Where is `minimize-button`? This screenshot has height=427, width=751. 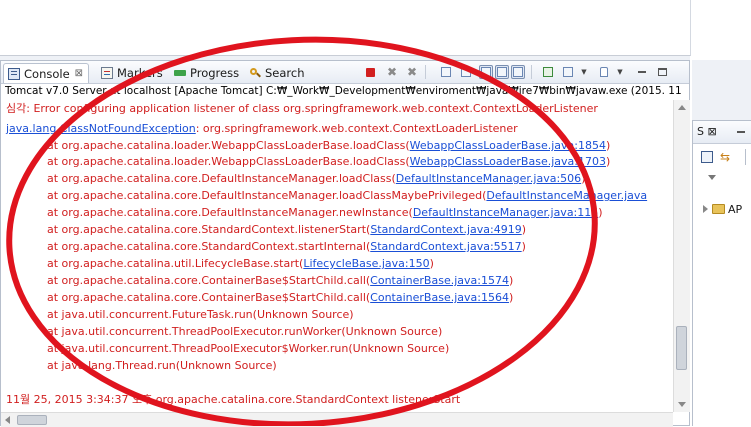 minimize-button is located at coordinates (642, 72).